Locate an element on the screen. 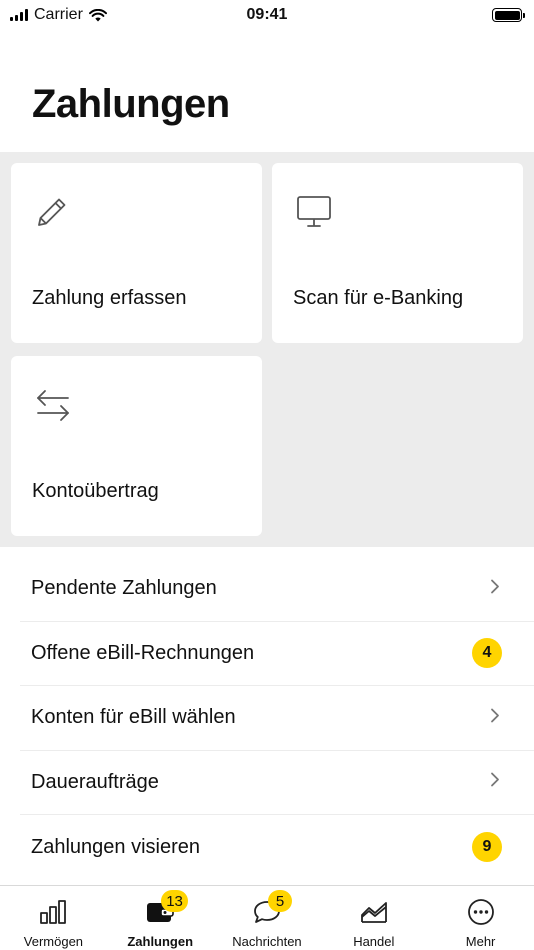 Image resolution: width=534 pixels, height=950 pixels. tab-badge: 5 is located at coordinates (279, 901).